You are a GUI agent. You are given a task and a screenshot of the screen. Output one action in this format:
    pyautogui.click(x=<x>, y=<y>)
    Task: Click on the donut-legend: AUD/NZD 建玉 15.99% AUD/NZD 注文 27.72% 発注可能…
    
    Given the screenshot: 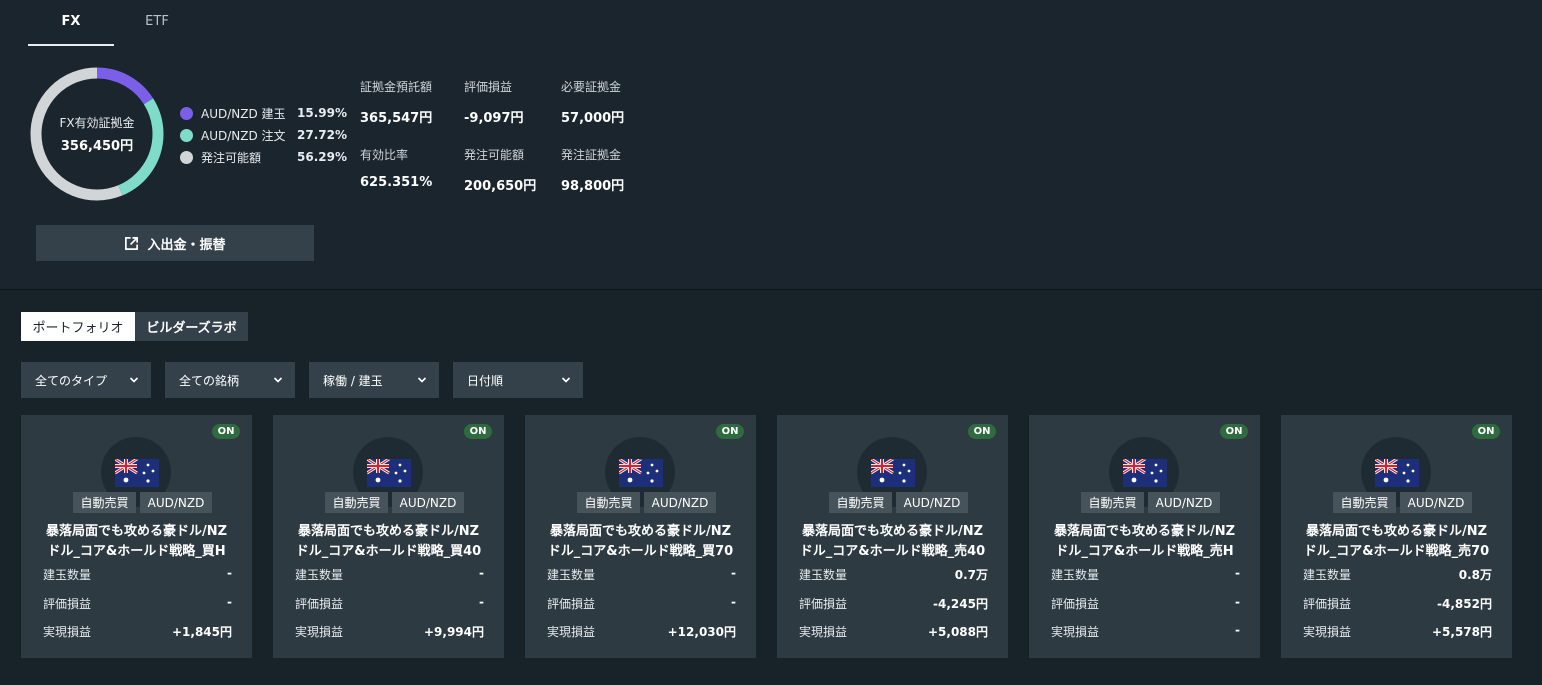 What is the action you would take?
    pyautogui.click(x=263, y=135)
    